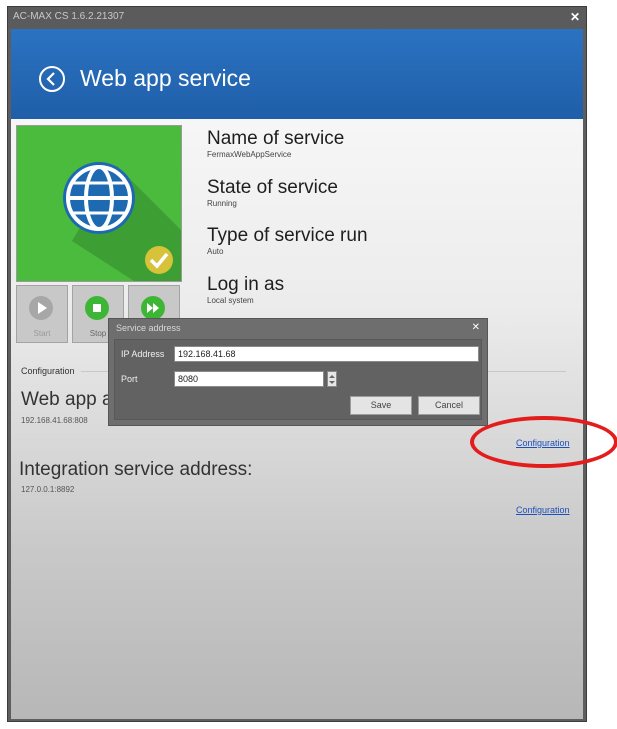 This screenshot has height=729, width=617. Describe the element at coordinates (332, 379) in the screenshot. I see `port-spinner` at that location.